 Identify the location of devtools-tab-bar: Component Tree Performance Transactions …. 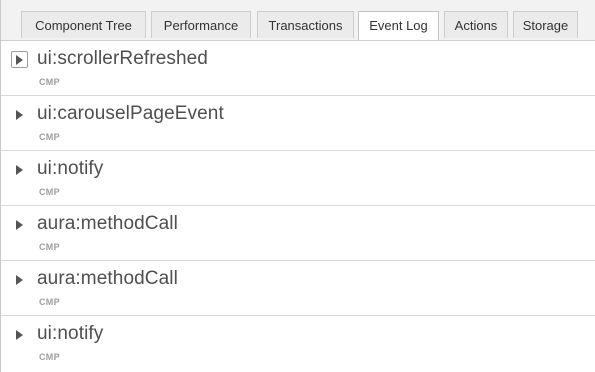
(298, 20).